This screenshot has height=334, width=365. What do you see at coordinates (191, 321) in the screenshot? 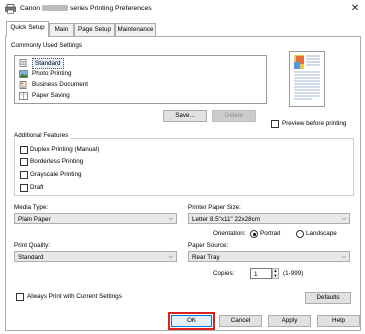
I see `ok-button: OK` at bounding box center [191, 321].